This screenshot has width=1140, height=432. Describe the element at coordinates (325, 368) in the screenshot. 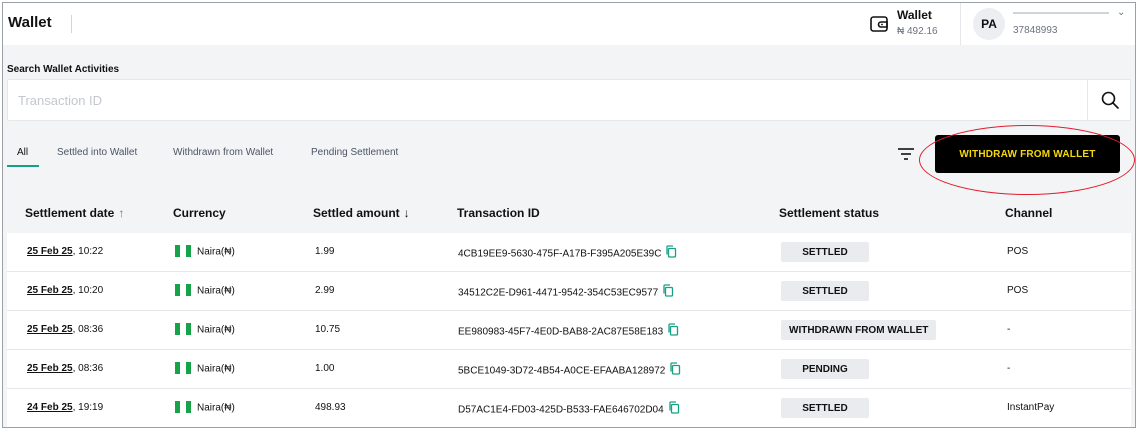

I see `settled-amount-cell: 1.00` at that location.